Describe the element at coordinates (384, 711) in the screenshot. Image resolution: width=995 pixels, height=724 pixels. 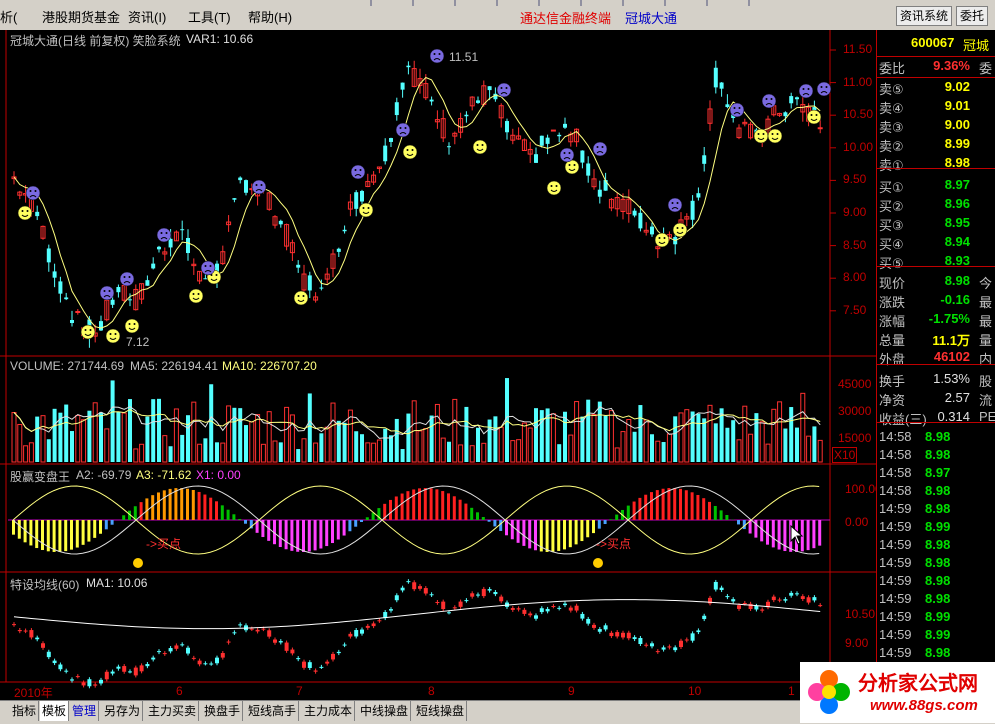
I see `tab-mid-trade: 中线操盘` at that location.